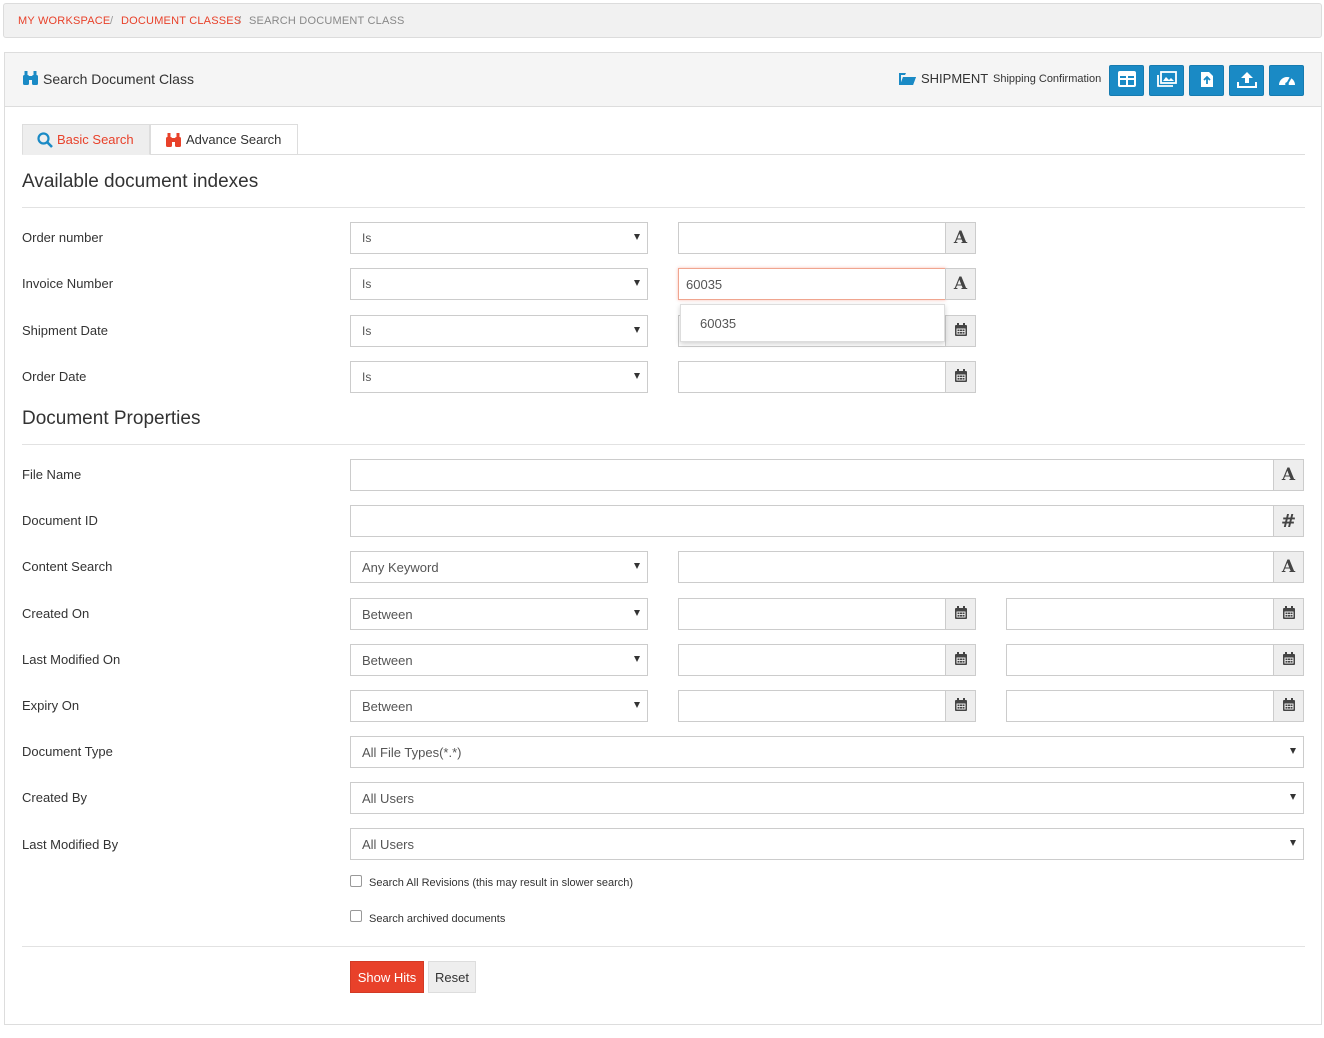  I want to click on table-grid-button, so click(1126, 80).